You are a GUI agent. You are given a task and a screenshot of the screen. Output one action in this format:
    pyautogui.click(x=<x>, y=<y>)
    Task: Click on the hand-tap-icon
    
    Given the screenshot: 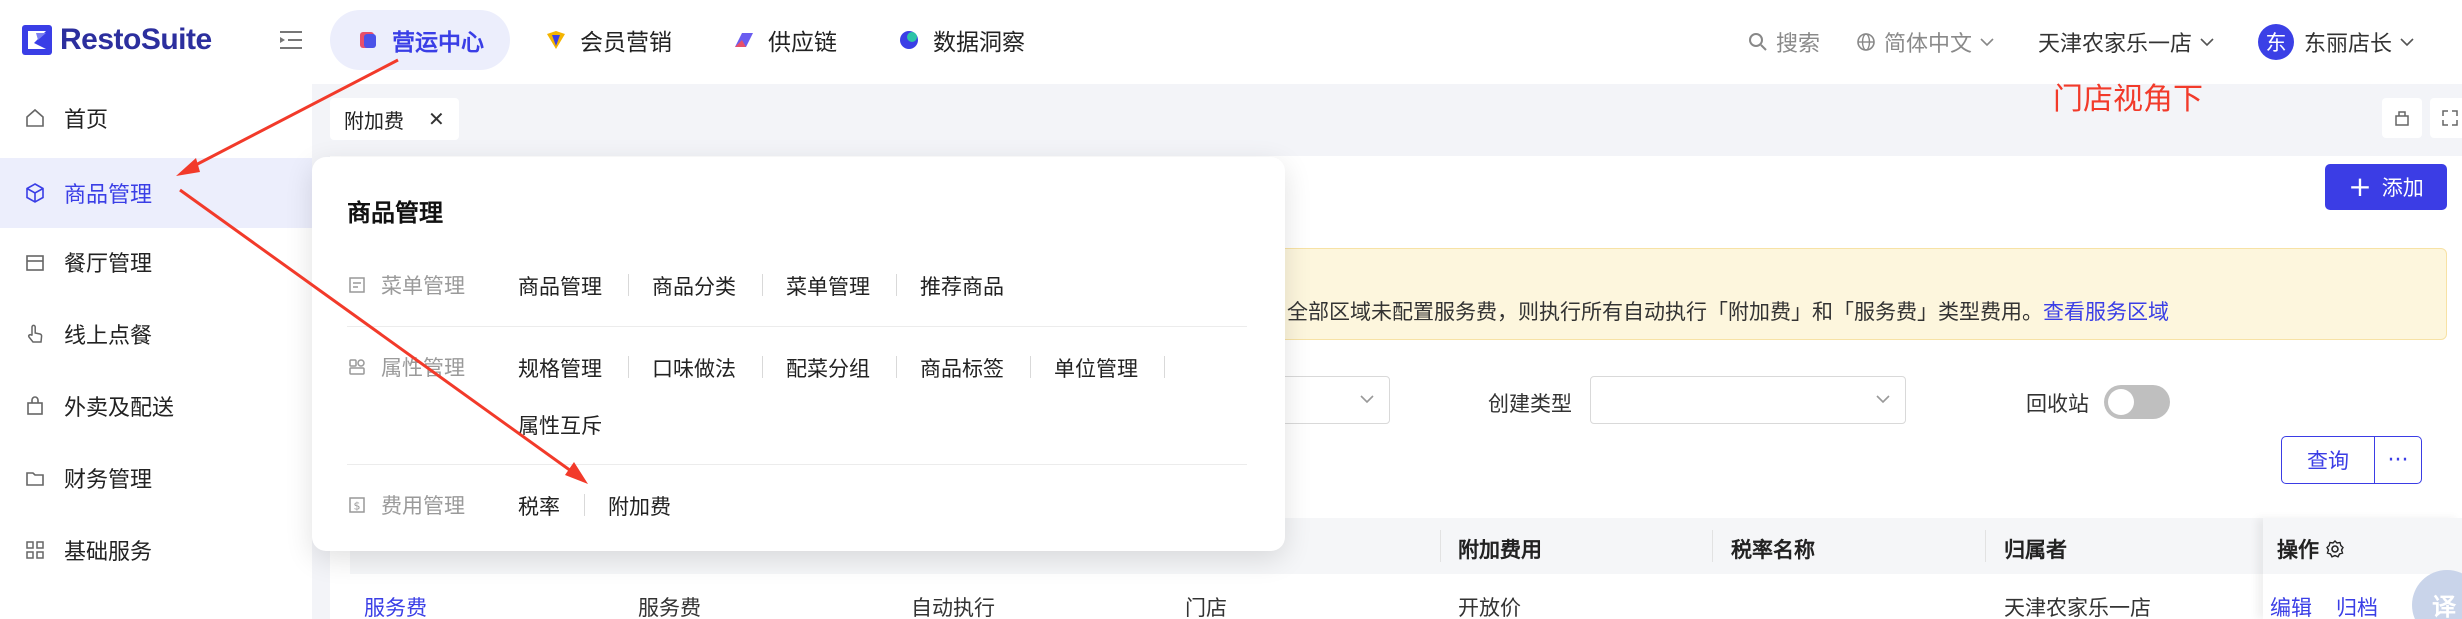 What is the action you would take?
    pyautogui.click(x=35, y=333)
    